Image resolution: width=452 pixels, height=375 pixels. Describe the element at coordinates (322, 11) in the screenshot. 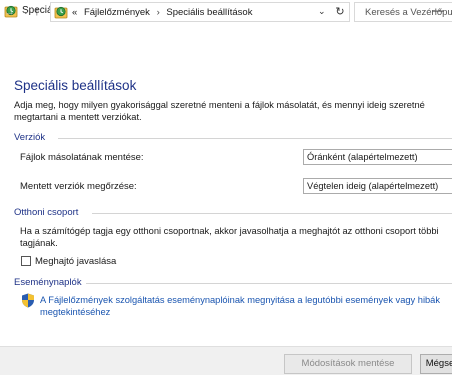

I see `address-dropdown-icon: ⌄` at that location.